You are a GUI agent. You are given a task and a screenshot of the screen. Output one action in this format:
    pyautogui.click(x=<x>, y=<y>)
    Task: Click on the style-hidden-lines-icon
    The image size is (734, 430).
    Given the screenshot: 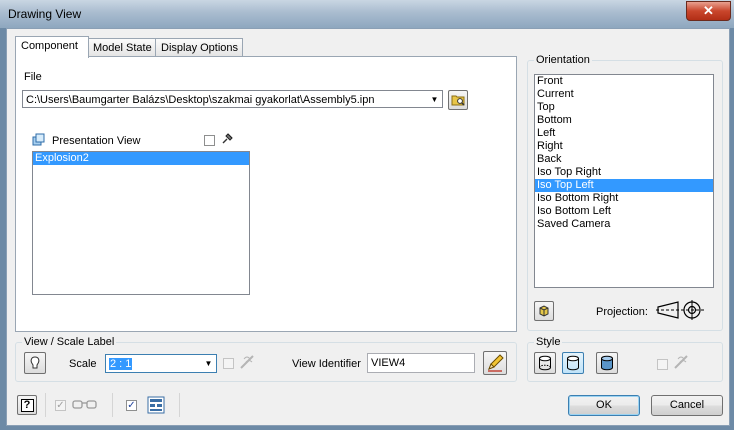 What is the action you would take?
    pyautogui.click(x=545, y=363)
    